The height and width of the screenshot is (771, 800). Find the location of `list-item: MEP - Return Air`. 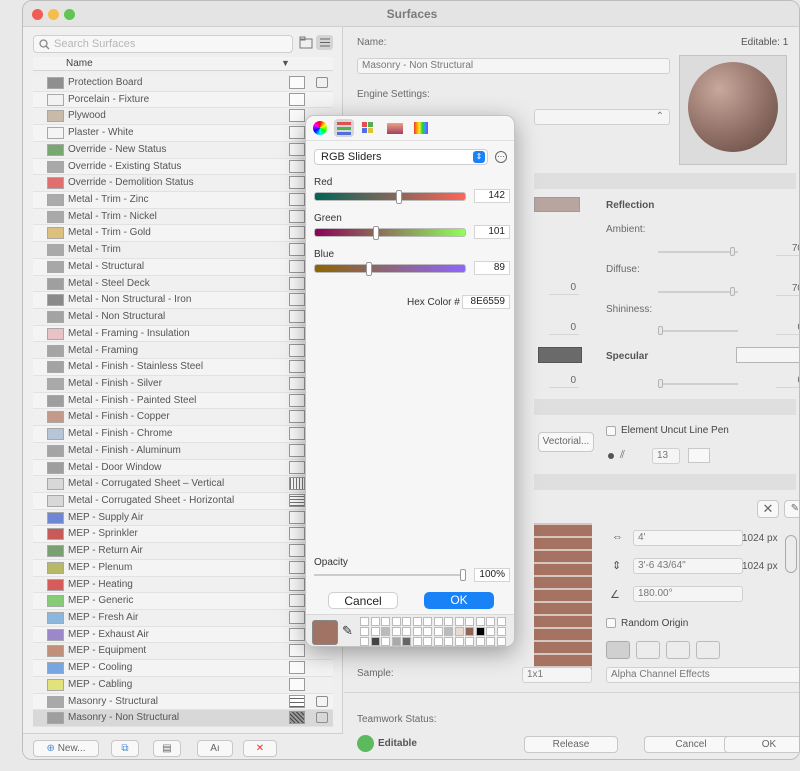

list-item: MEP - Return Air is located at coordinates (183, 551).